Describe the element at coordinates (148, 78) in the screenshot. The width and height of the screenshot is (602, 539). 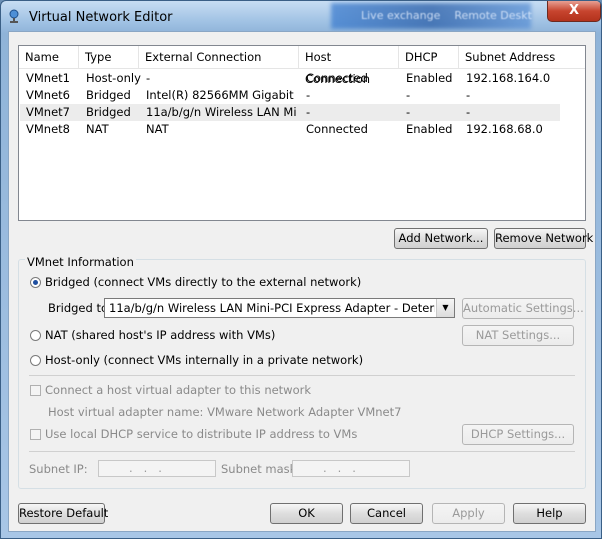
I see `cell-external-connection: -` at that location.